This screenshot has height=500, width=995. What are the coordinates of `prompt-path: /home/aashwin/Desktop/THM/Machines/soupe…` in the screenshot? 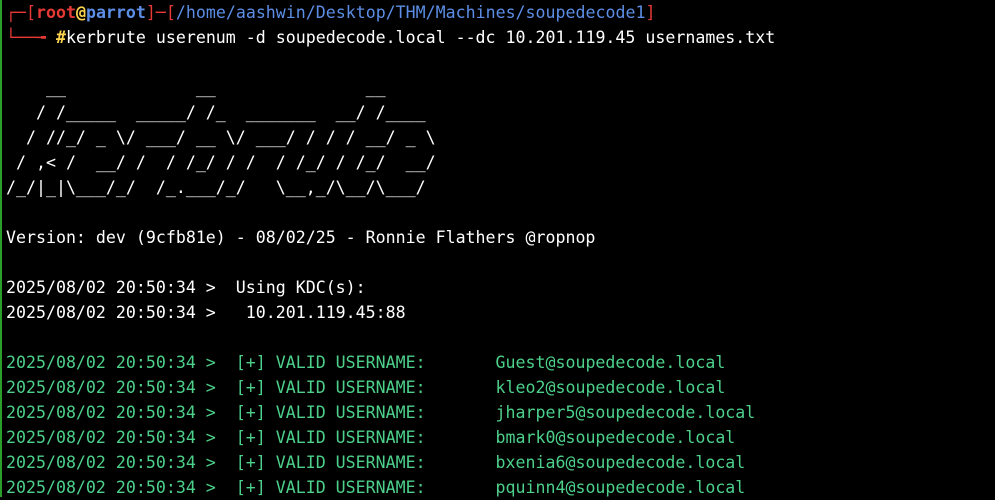 It's located at (410, 12).